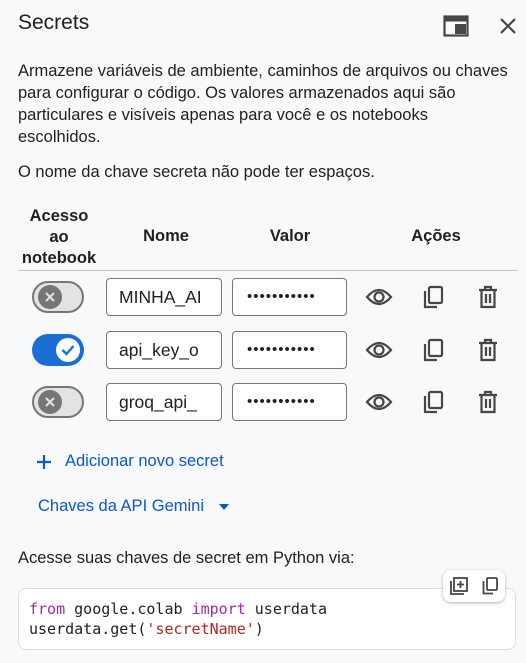 The width and height of the screenshot is (526, 663). I want to click on secret-name-input: api_key_o, so click(164, 350).